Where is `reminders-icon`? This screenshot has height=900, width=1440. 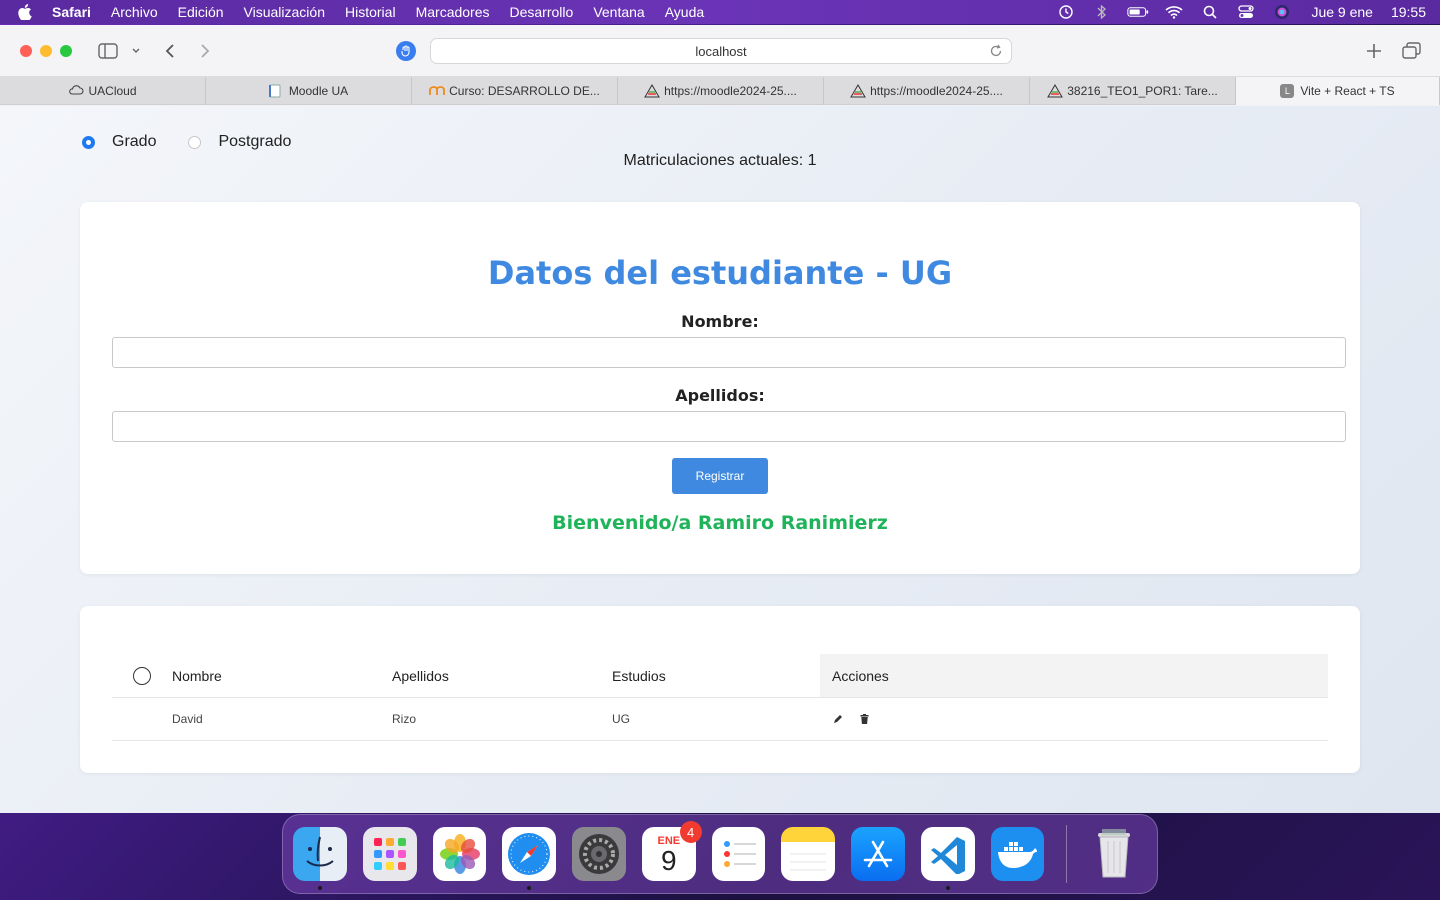 reminders-icon is located at coordinates (739, 854).